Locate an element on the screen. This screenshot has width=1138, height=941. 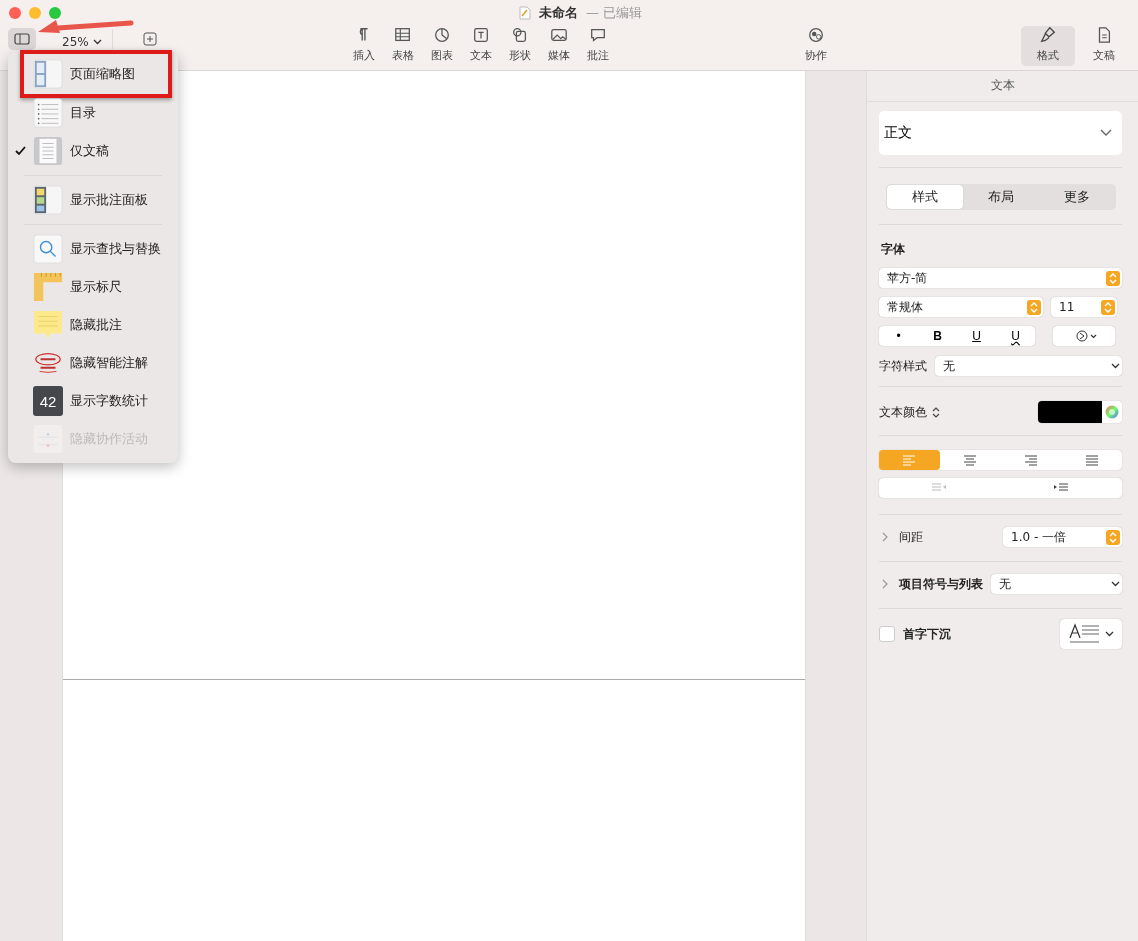
sidebar-icon is located at coordinates (22, 39).